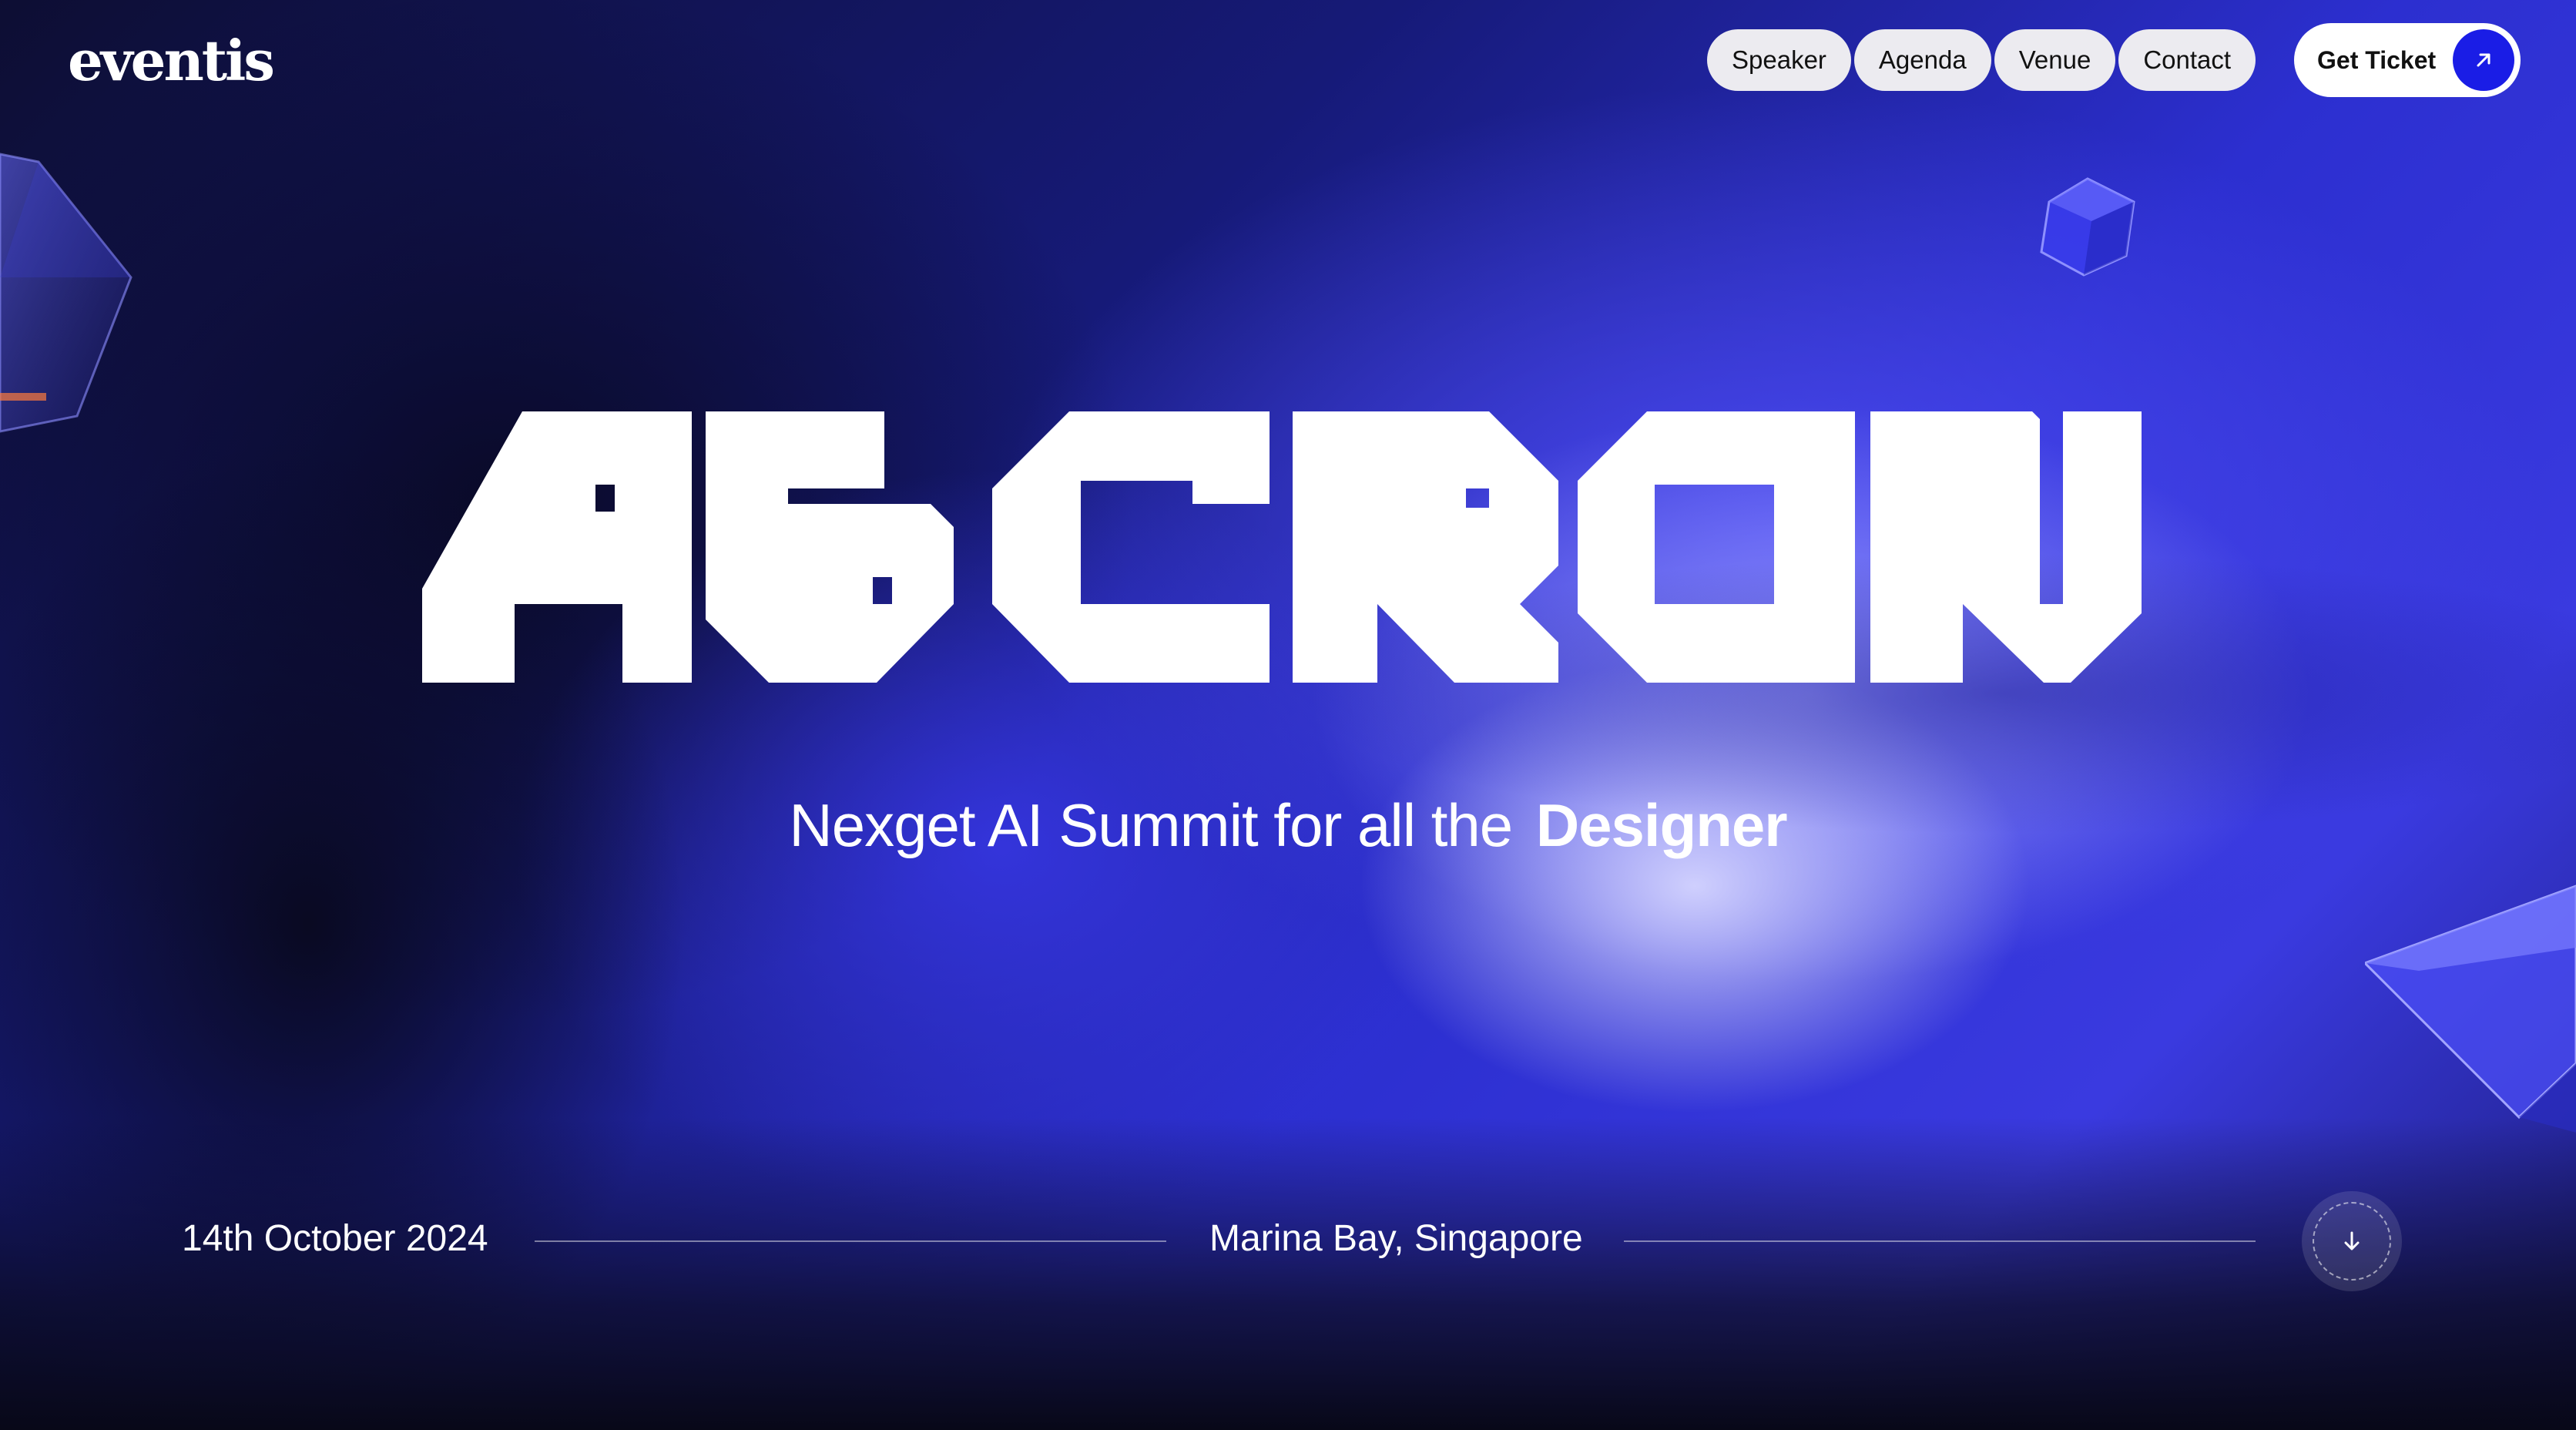  I want to click on get-ticket-label: Get Ticket, so click(2377, 59).